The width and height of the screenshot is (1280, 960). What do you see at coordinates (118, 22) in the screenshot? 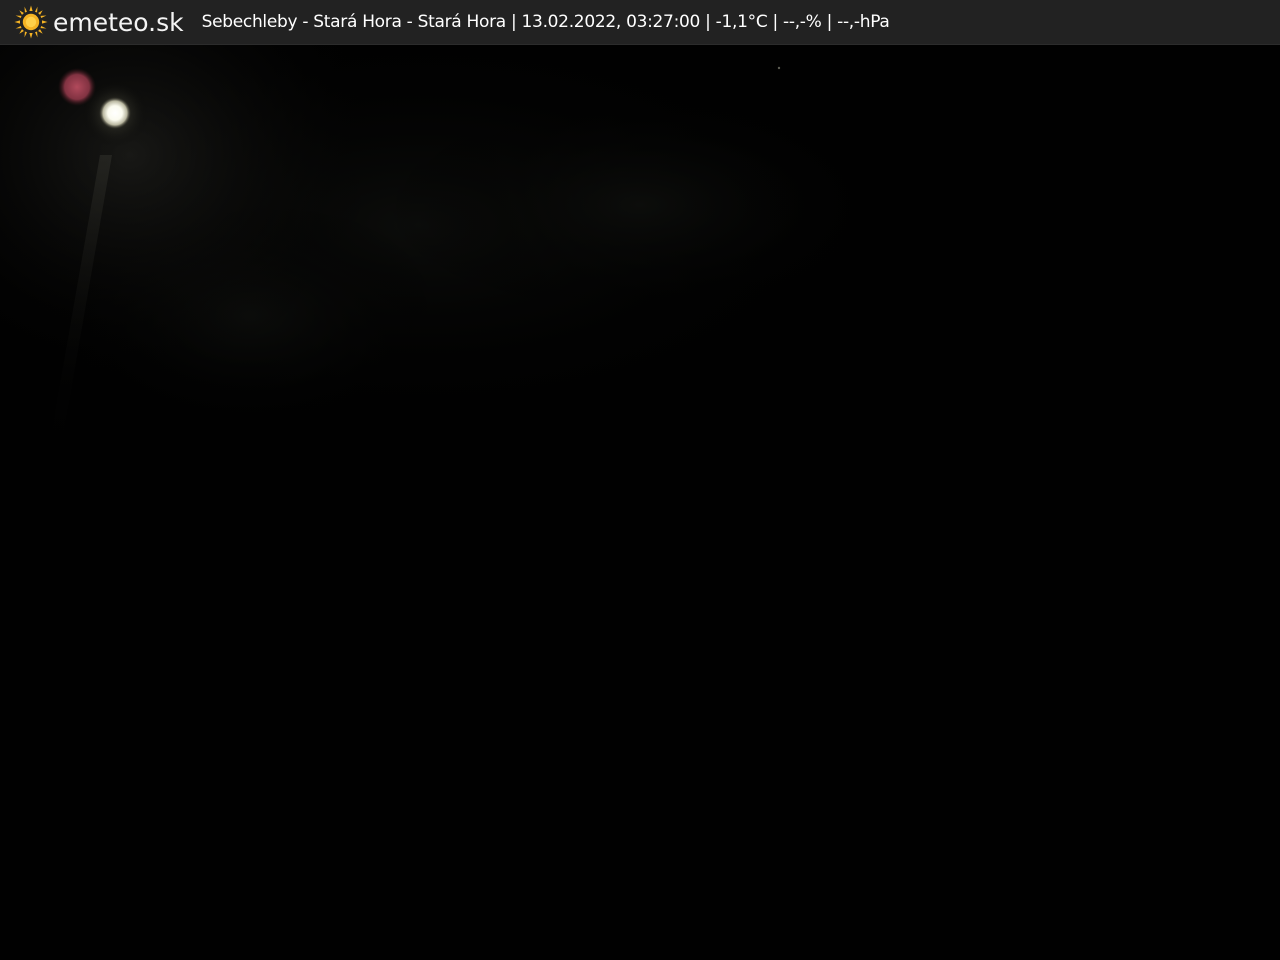
I see `brand-name: emeteo.sk` at bounding box center [118, 22].